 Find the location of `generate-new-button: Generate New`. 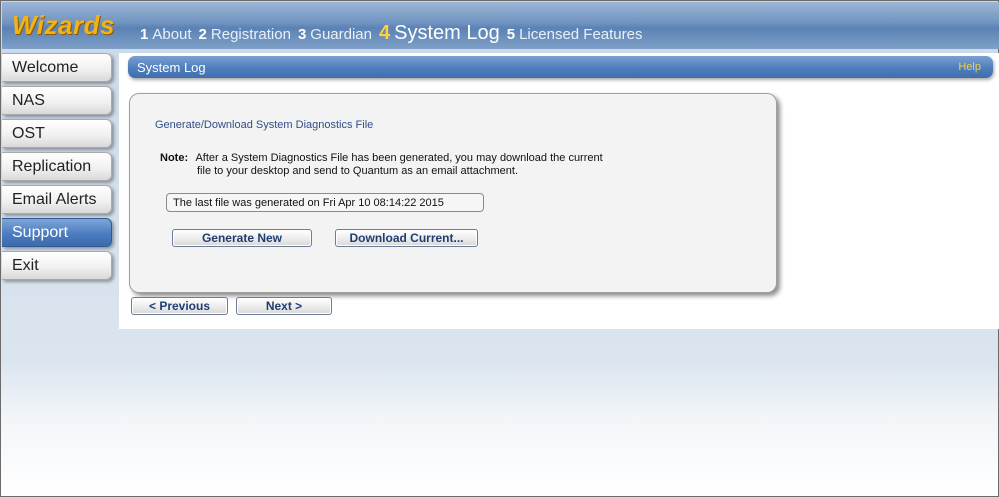

generate-new-button: Generate New is located at coordinates (242, 238).